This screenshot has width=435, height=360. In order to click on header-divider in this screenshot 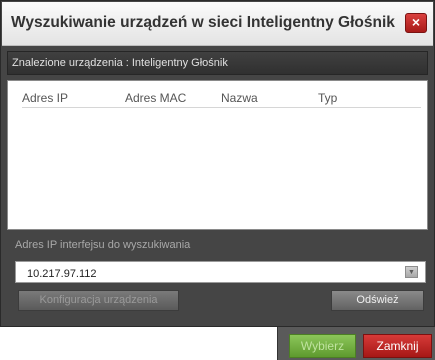, I will do `click(221, 107)`.